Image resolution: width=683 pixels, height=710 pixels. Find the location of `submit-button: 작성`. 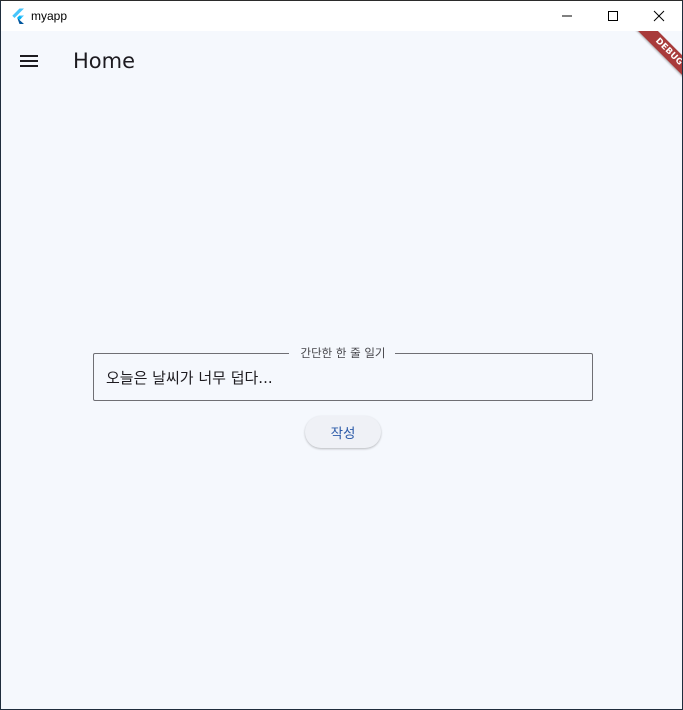

submit-button: 작성 is located at coordinates (343, 432).